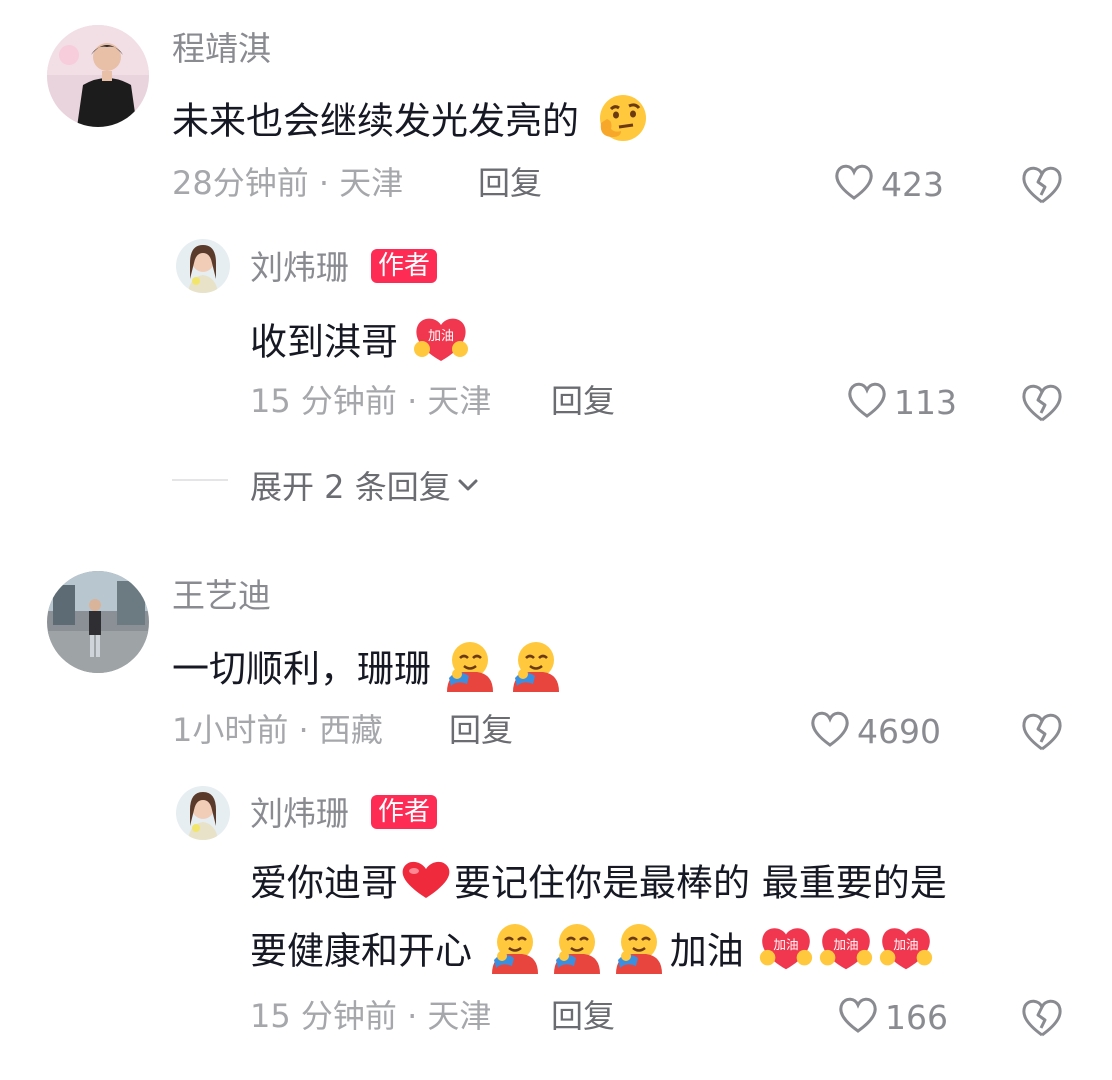 The height and width of the screenshot is (1080, 1112). I want to click on divider, so click(200, 480).